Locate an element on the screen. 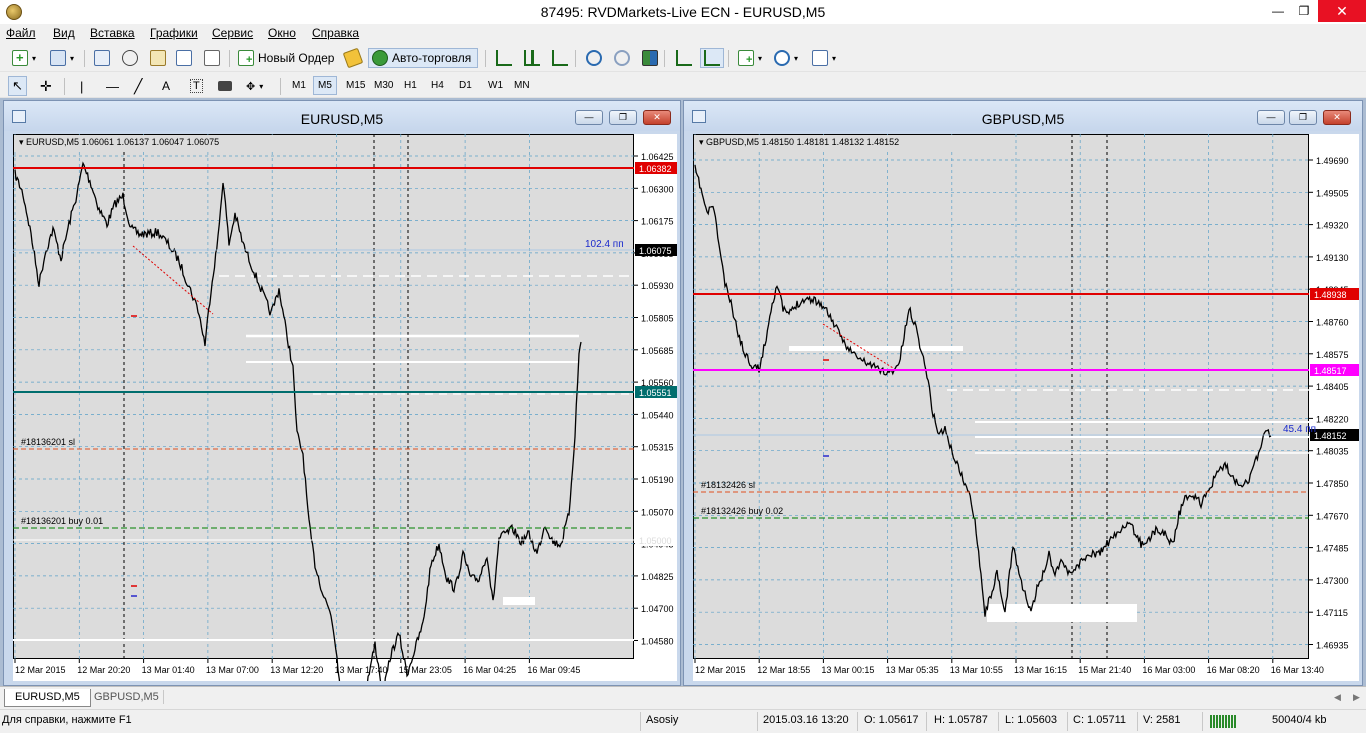  terminal-icon is located at coordinates (184, 58).